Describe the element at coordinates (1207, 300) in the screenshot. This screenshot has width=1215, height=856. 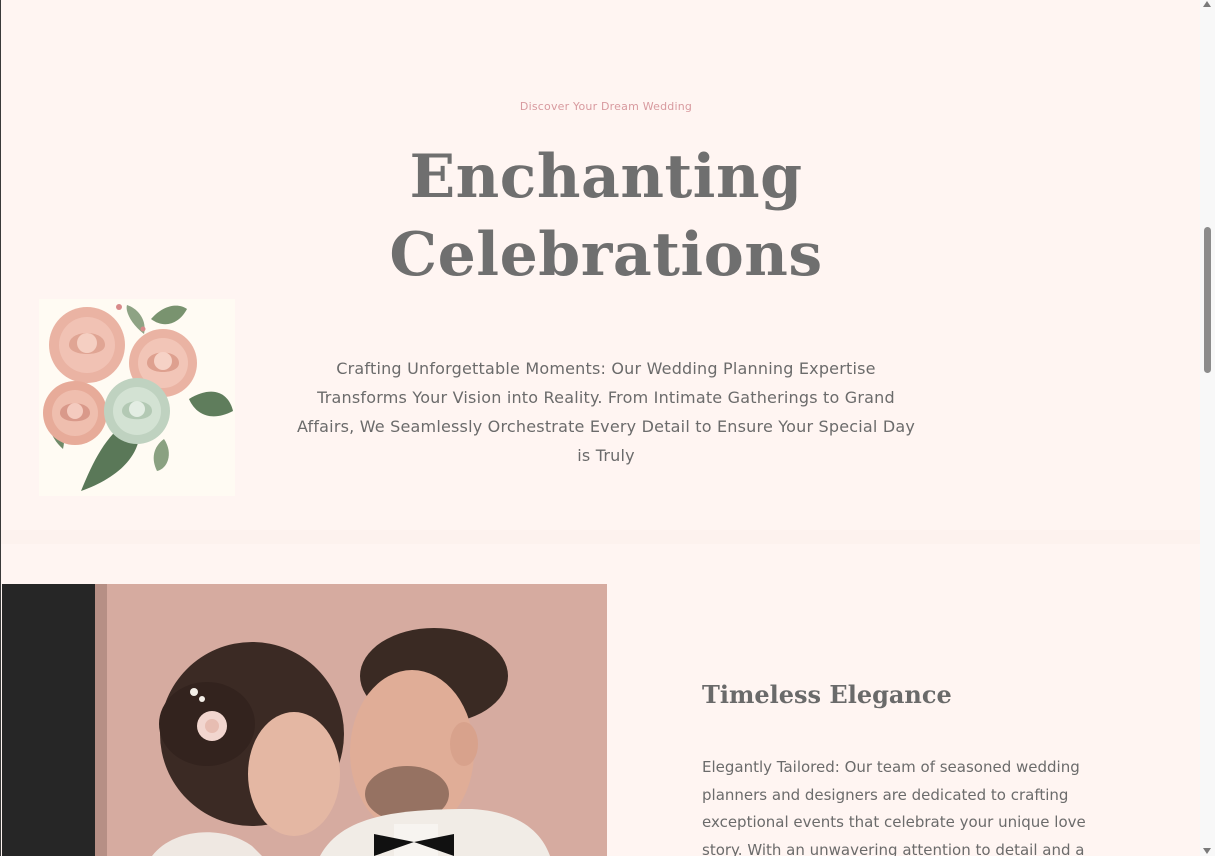
I see `scrollbar-thumb` at that location.